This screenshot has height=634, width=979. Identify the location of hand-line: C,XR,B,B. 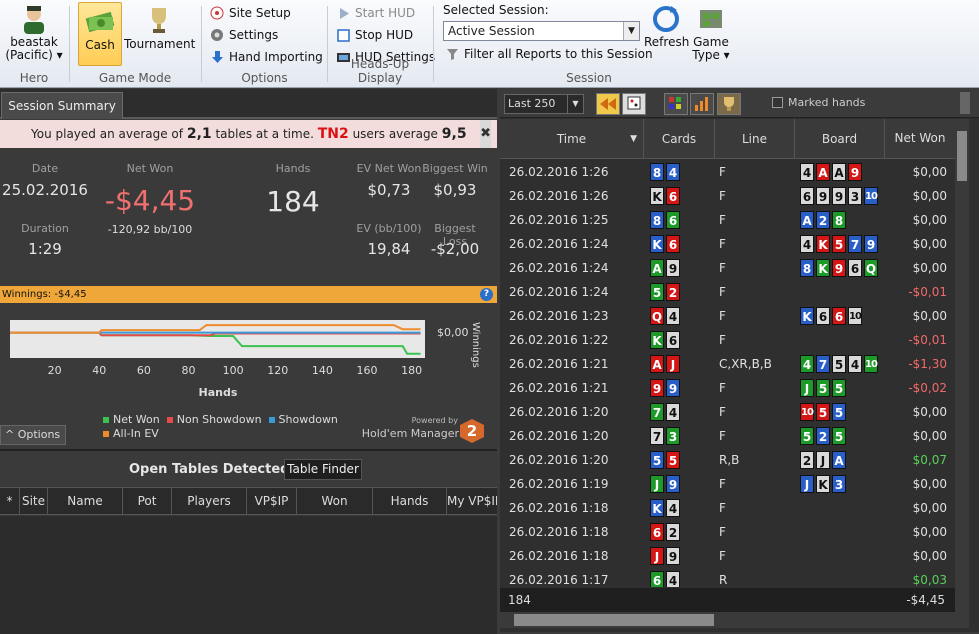
(745, 364).